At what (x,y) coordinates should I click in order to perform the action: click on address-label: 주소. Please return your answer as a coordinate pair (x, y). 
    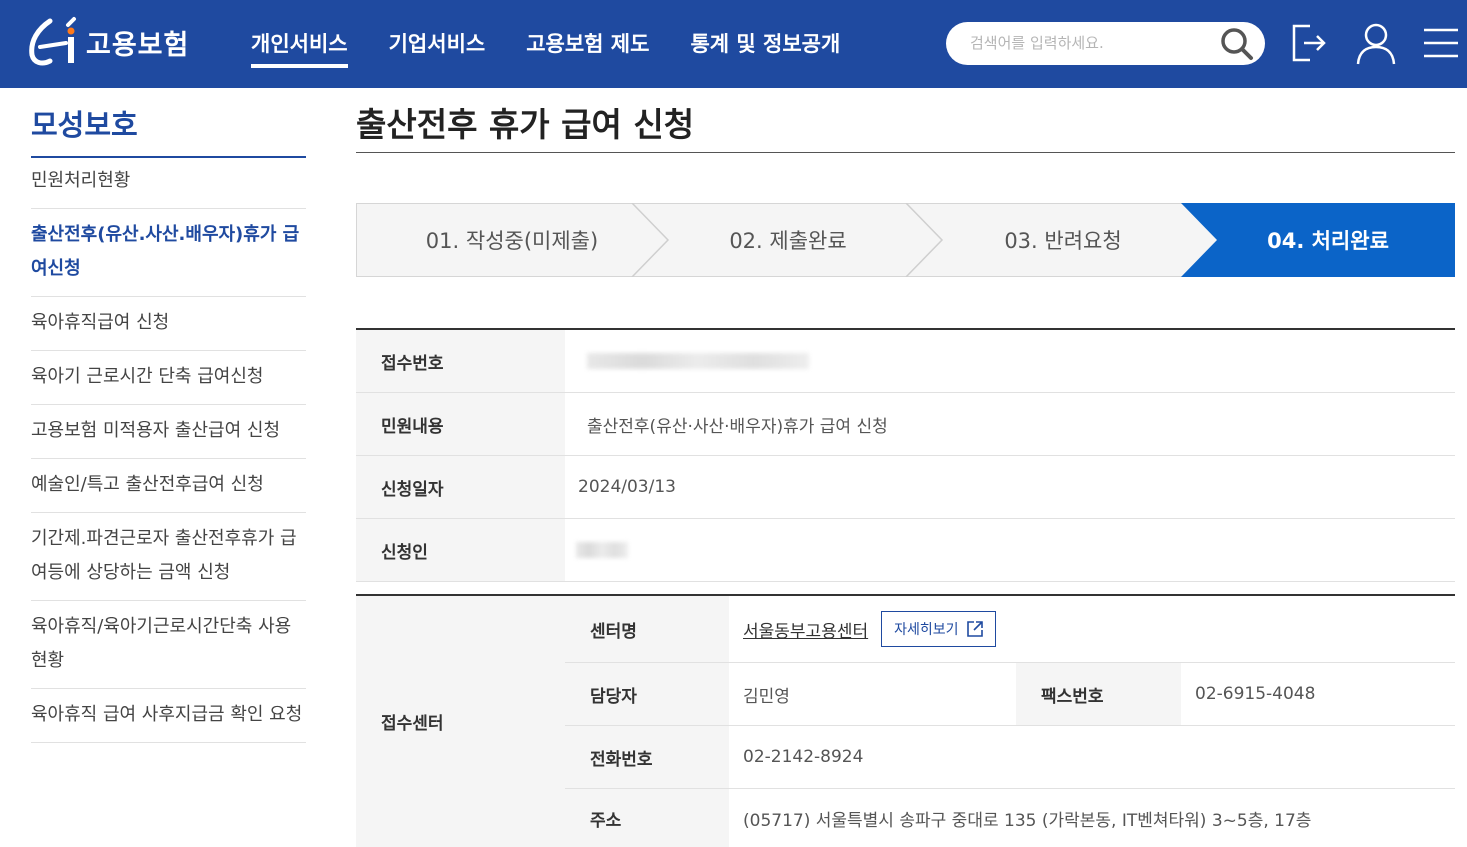
    Looking at the image, I should click on (647, 818).